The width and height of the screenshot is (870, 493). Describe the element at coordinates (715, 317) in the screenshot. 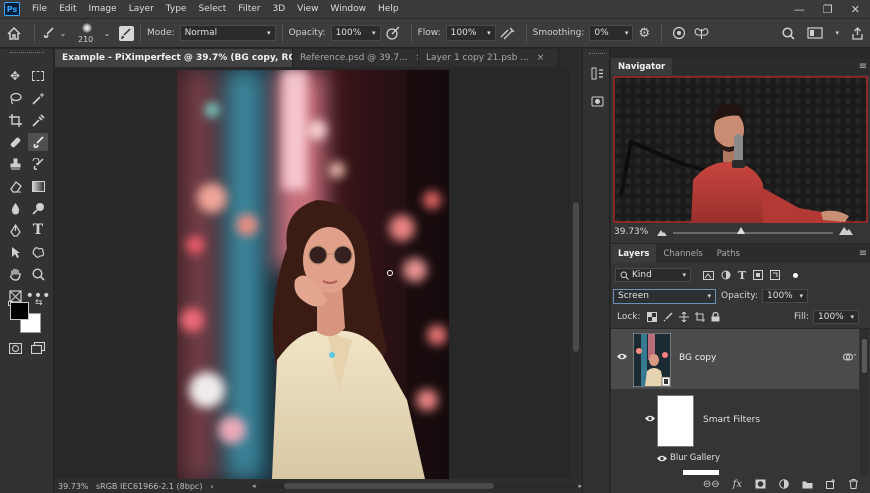

I see `lock-all-icon` at that location.